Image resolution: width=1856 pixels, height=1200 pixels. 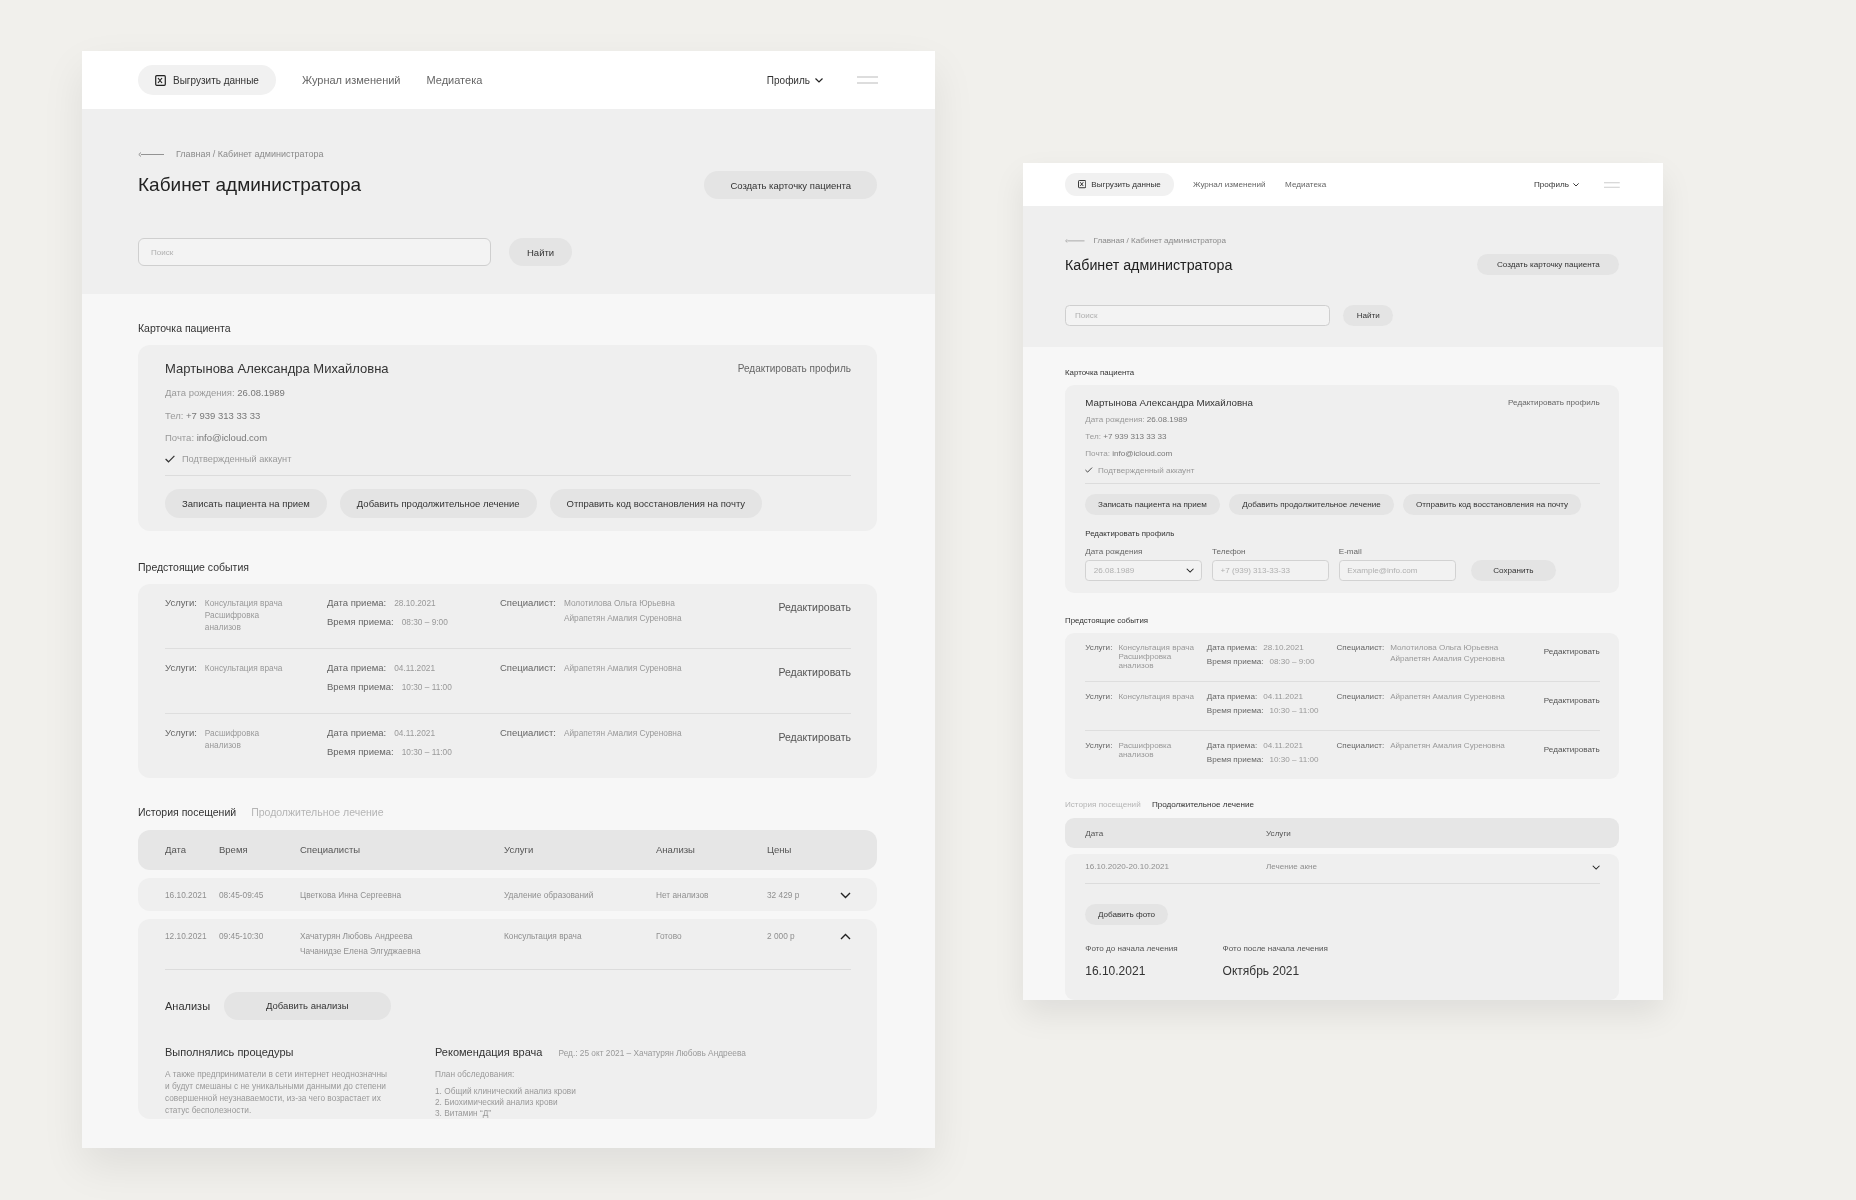 I want to click on chevron-up-icon, so click(x=845, y=936).